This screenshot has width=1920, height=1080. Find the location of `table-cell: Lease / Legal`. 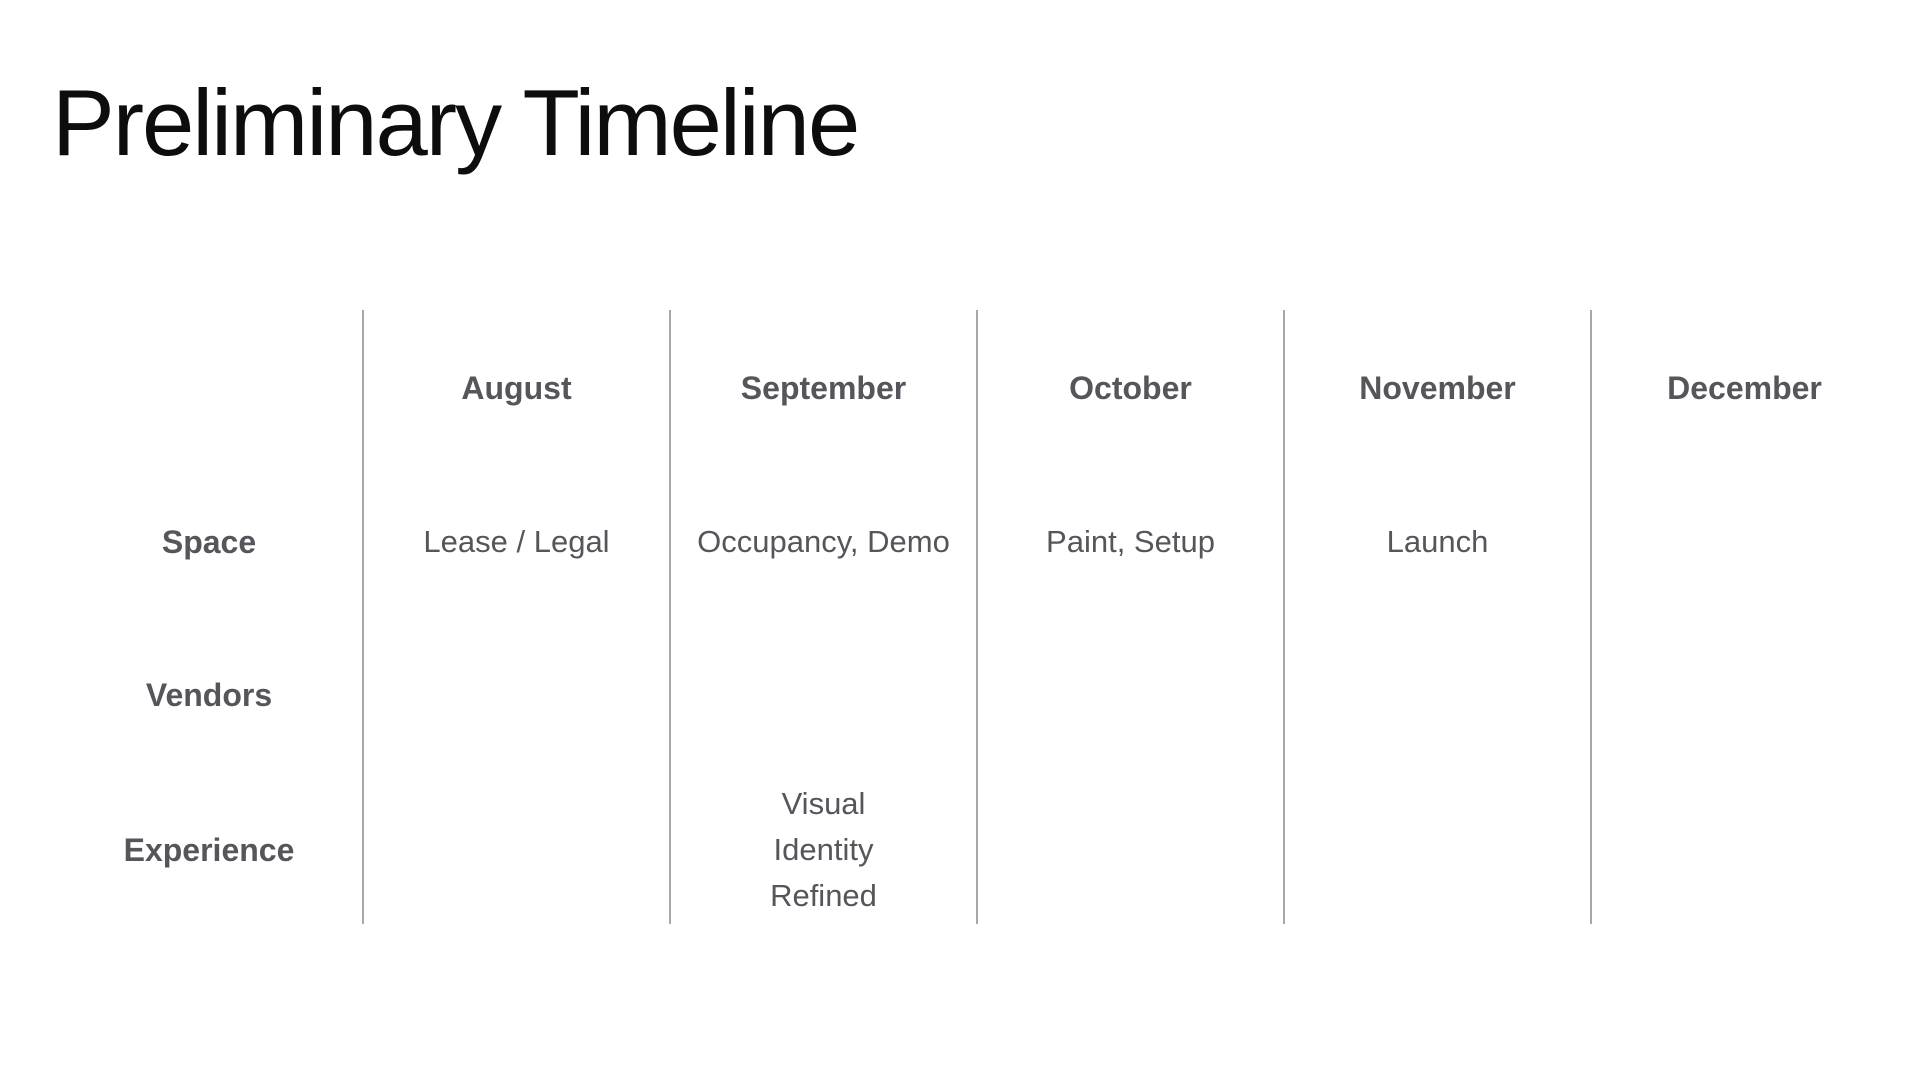

table-cell: Lease / Legal is located at coordinates (516, 542).